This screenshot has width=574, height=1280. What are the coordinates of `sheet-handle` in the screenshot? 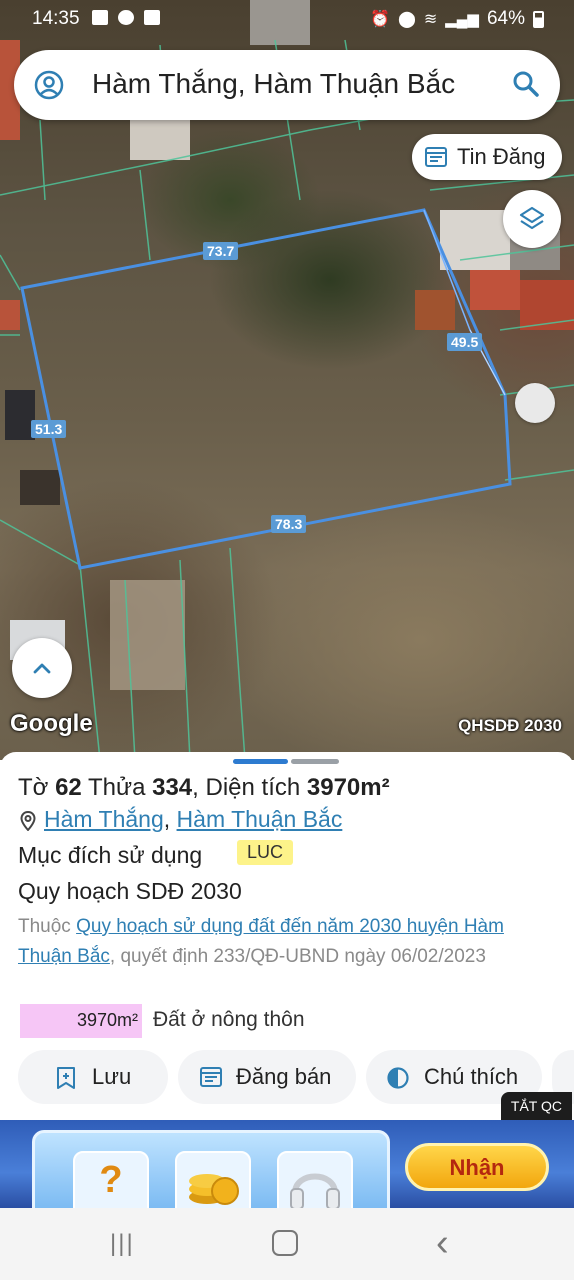 It's located at (260, 761).